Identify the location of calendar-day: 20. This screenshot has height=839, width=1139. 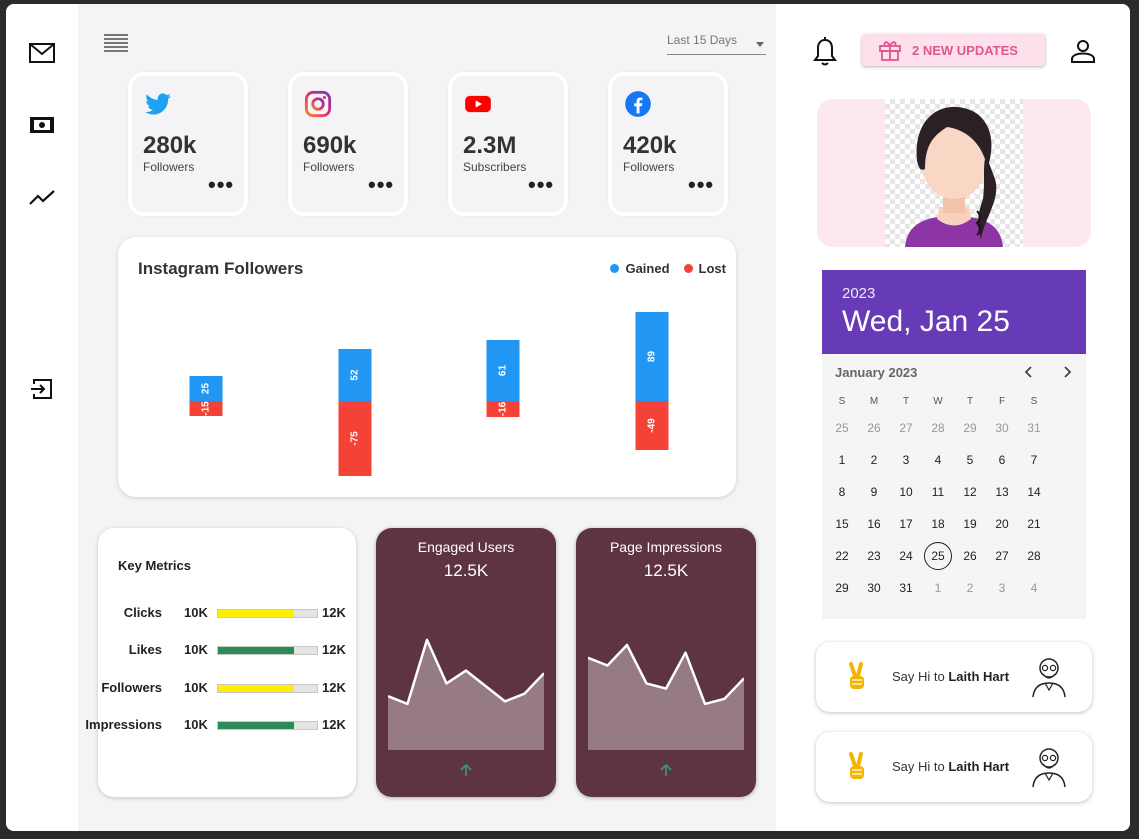
(1002, 524).